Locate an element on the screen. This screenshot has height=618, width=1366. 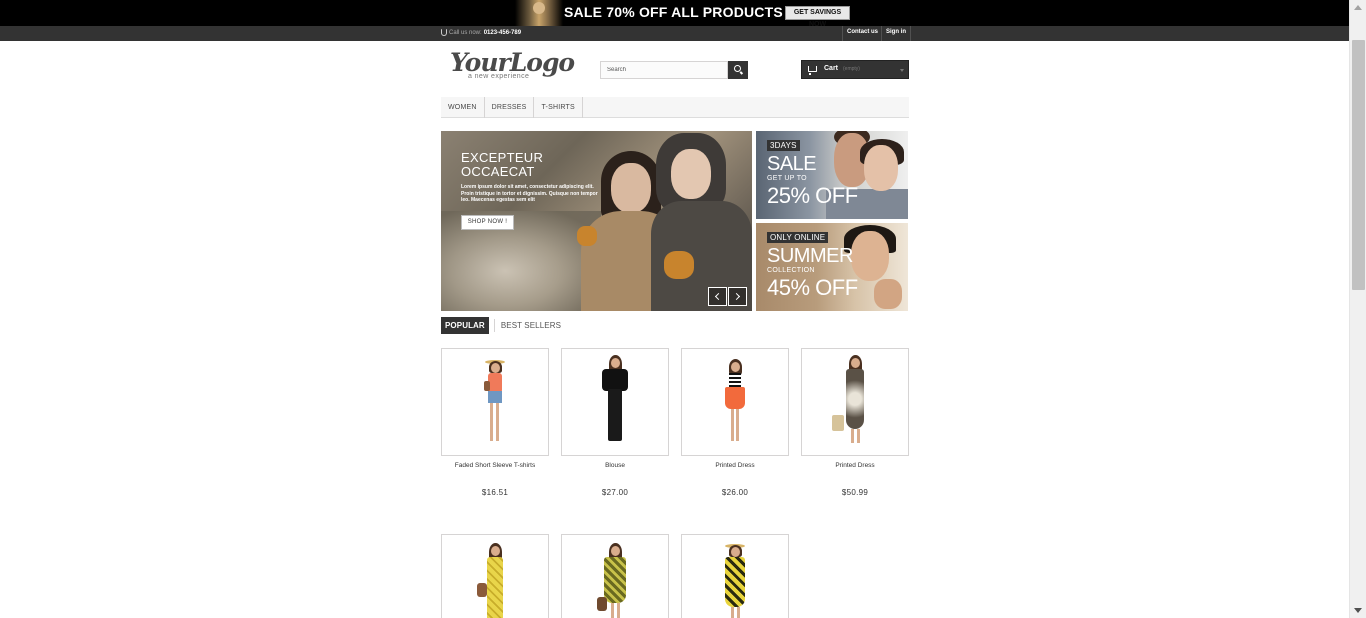
promo-summer-banner: ONLY ONLINE SUMMER COLLECTION 45% OFF is located at coordinates (832, 267).